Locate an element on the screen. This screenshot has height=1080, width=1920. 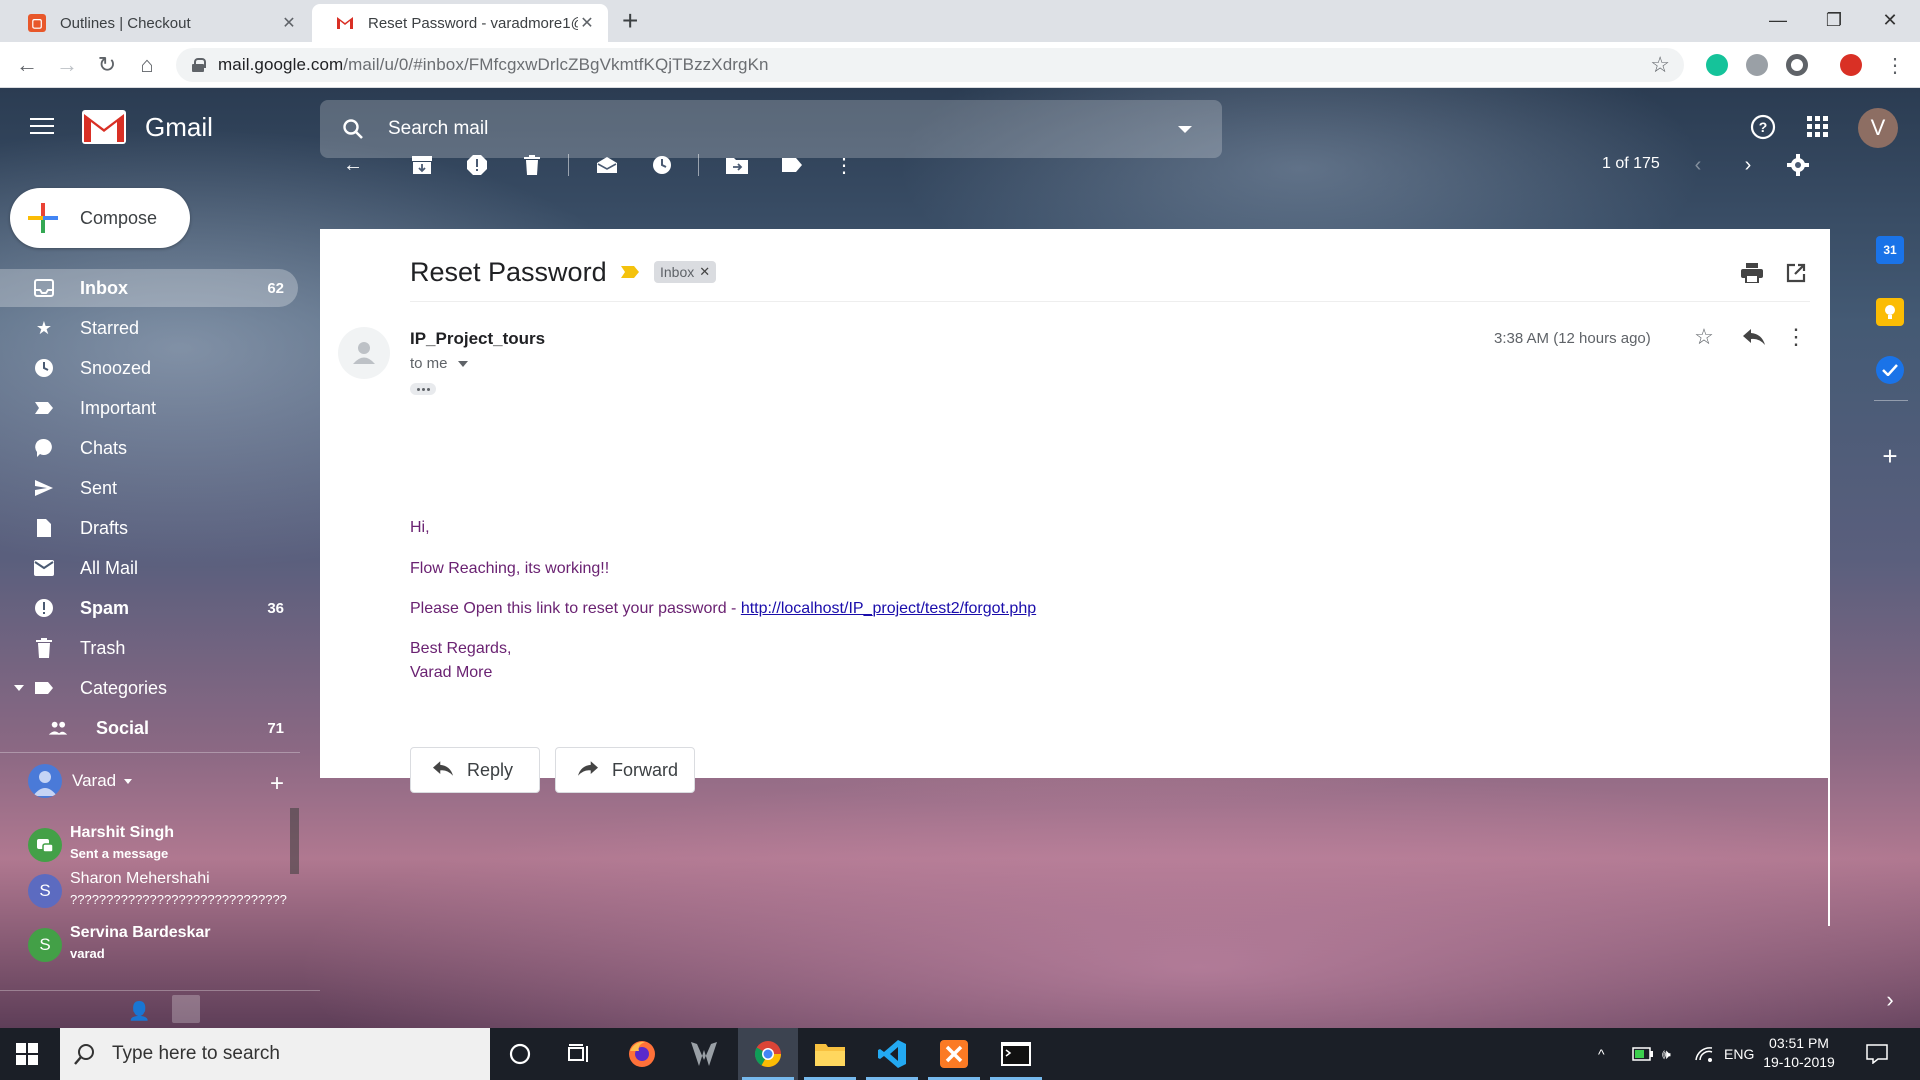
hangouts-chat-icon is located at coordinates (186, 1009).